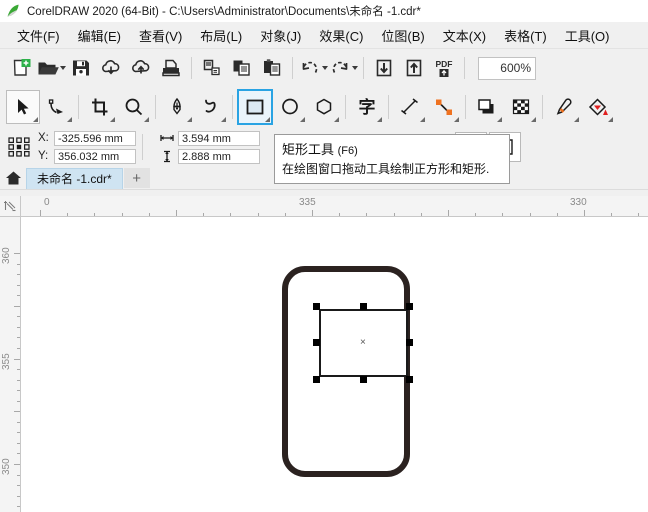 This screenshot has height=512, width=648. I want to click on print-button, so click(171, 68).